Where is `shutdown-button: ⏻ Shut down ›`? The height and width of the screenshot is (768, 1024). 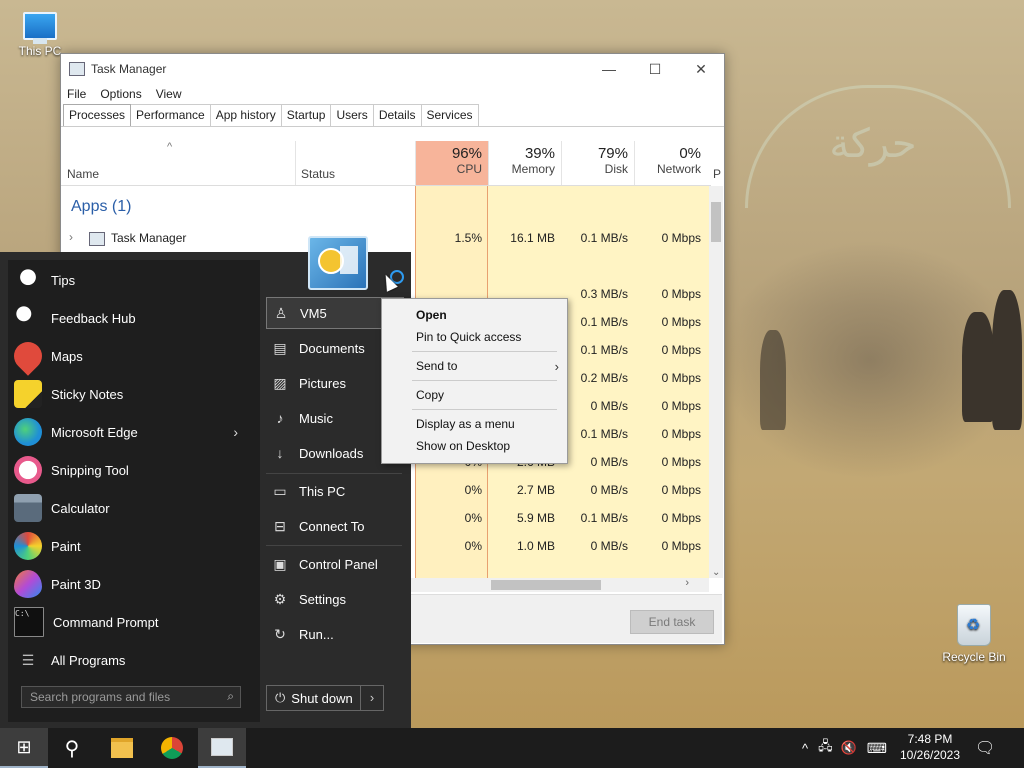 shutdown-button: ⏻ Shut down › is located at coordinates (325, 698).